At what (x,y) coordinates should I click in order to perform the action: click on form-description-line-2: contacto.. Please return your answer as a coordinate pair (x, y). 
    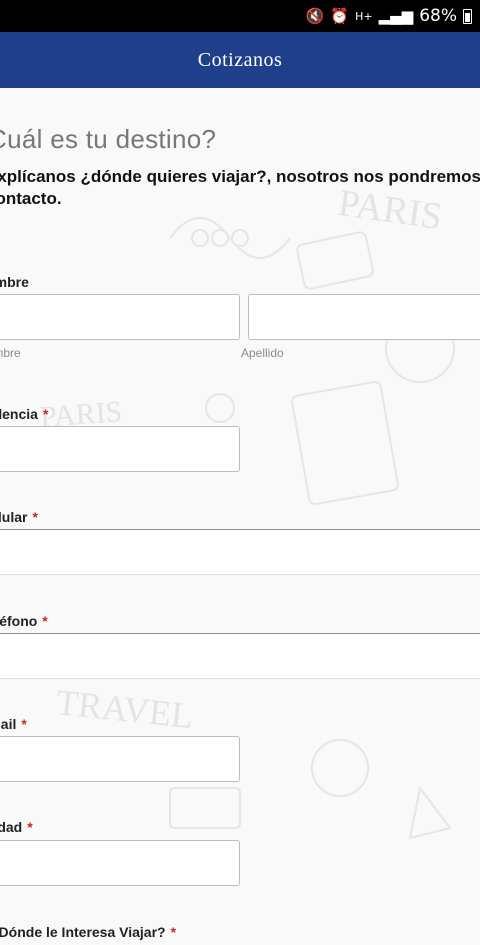
    Looking at the image, I should click on (31, 198).